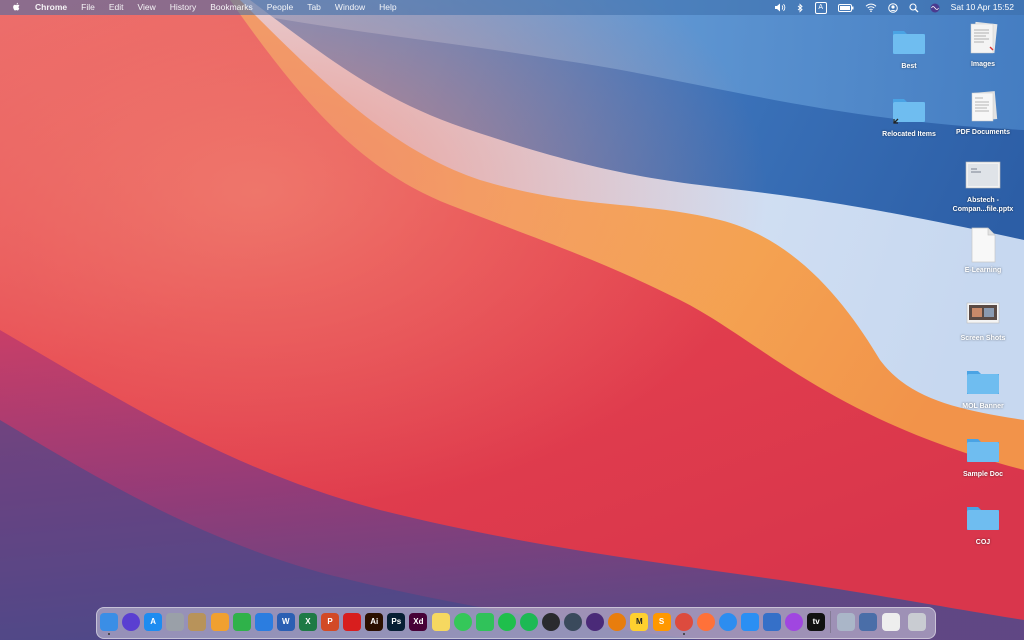 The width and height of the screenshot is (1024, 640). What do you see at coordinates (871, 7) in the screenshot?
I see `wifi-icon` at bounding box center [871, 7].